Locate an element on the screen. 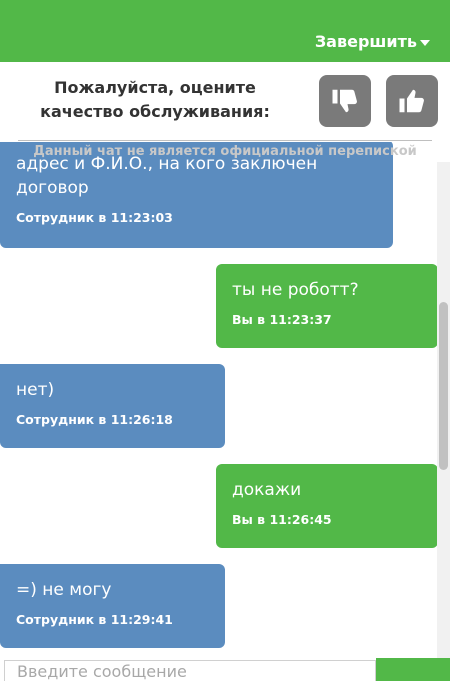 The image size is (450, 681). like-button is located at coordinates (412, 101).